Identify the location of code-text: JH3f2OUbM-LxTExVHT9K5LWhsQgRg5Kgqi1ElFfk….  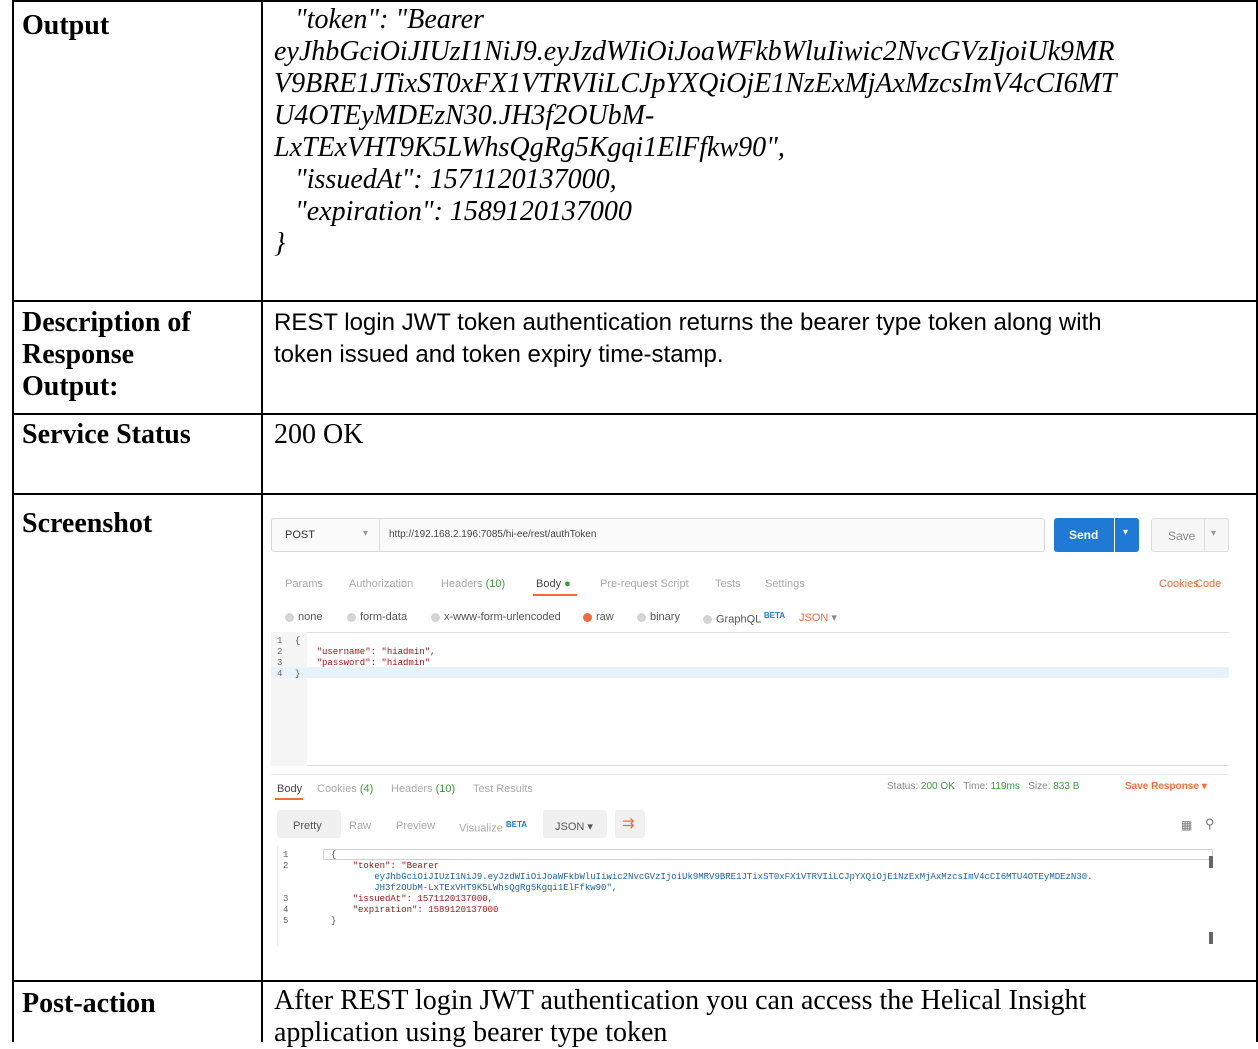
(474, 888).